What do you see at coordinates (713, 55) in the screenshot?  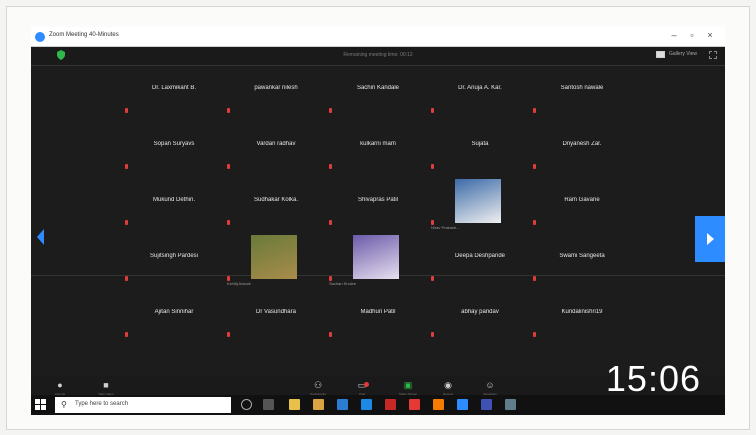 I see `fullscreen-icon` at bounding box center [713, 55].